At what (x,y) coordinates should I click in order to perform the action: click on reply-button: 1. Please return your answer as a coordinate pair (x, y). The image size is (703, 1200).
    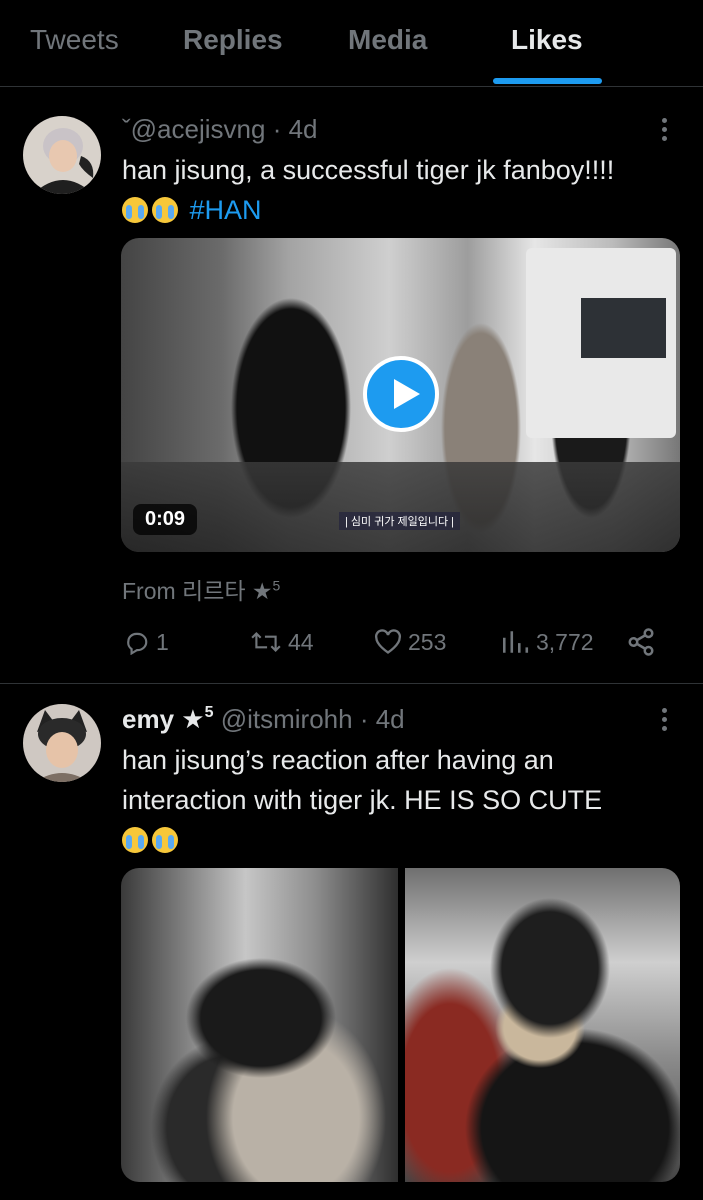
    Looking at the image, I should click on (146, 642).